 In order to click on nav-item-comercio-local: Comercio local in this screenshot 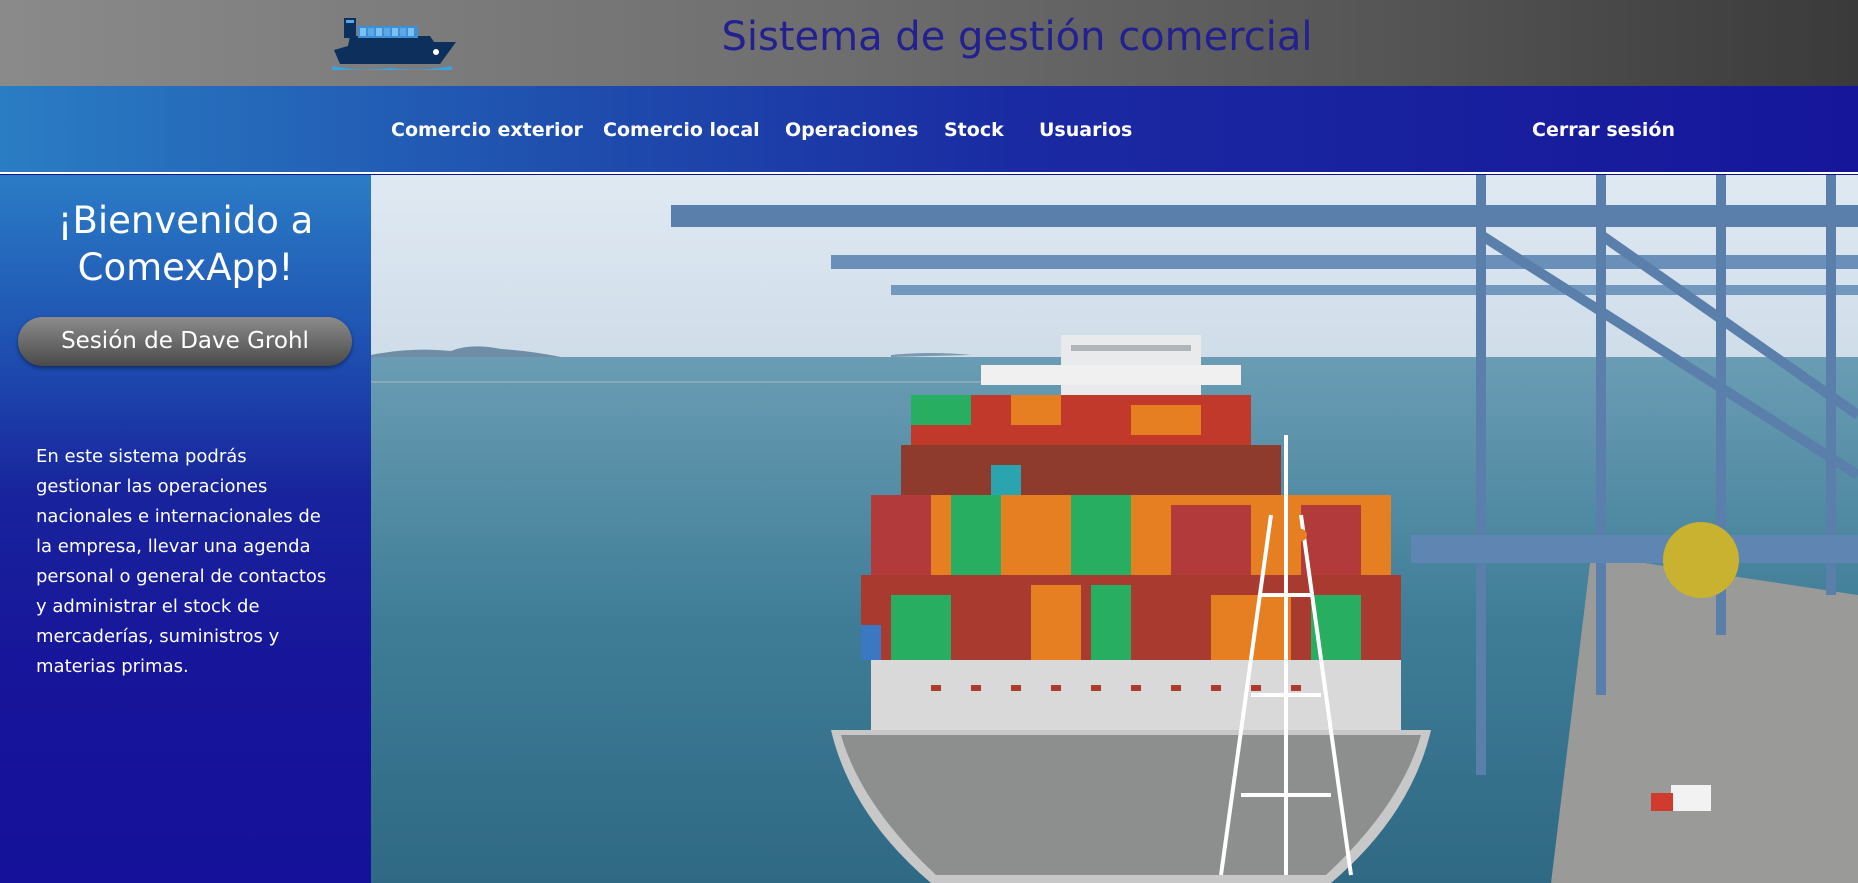, I will do `click(681, 130)`.